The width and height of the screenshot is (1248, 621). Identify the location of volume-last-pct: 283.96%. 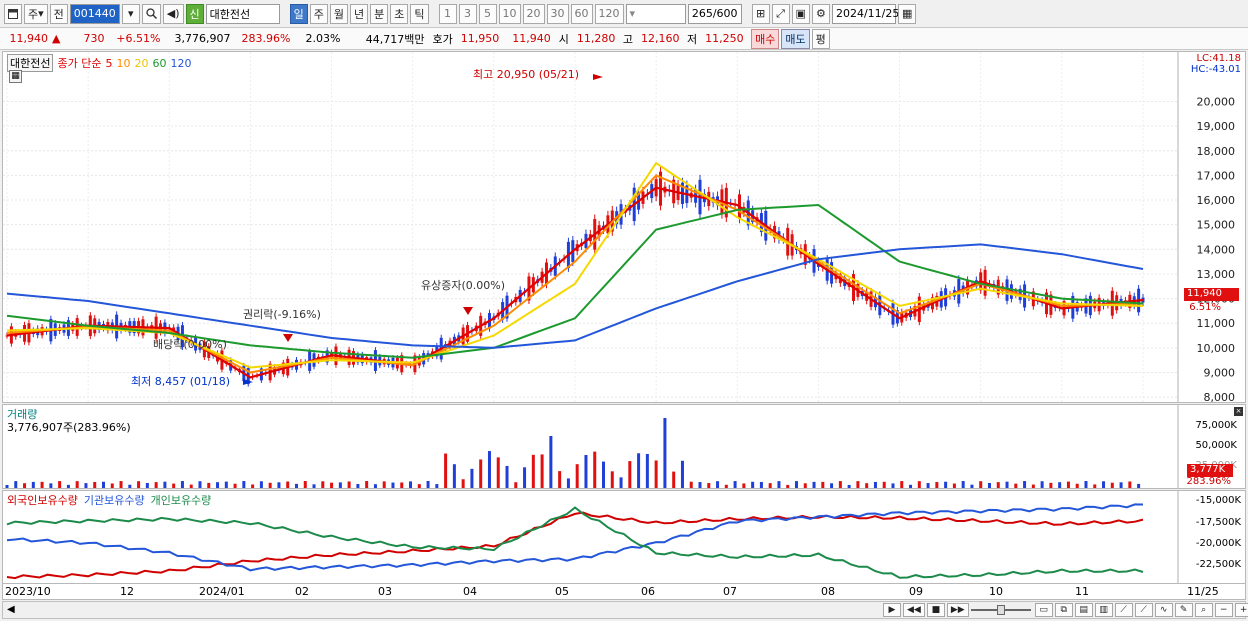
(1209, 481).